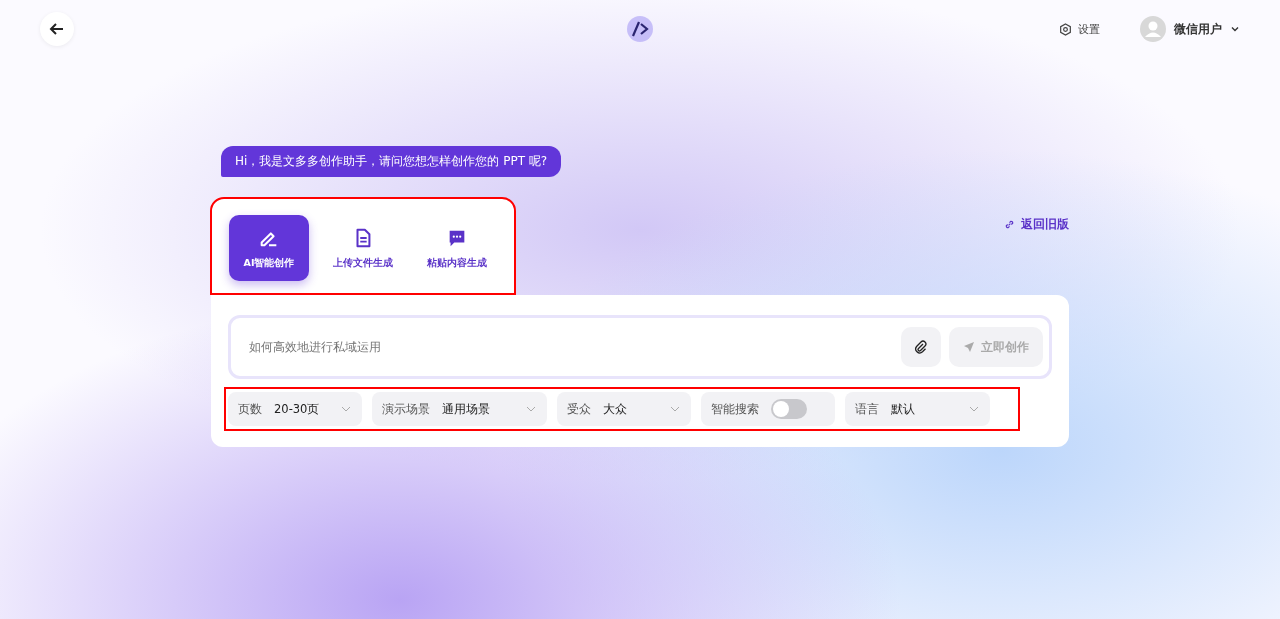  I want to click on option-select: 页数 20-30页, so click(295, 409).